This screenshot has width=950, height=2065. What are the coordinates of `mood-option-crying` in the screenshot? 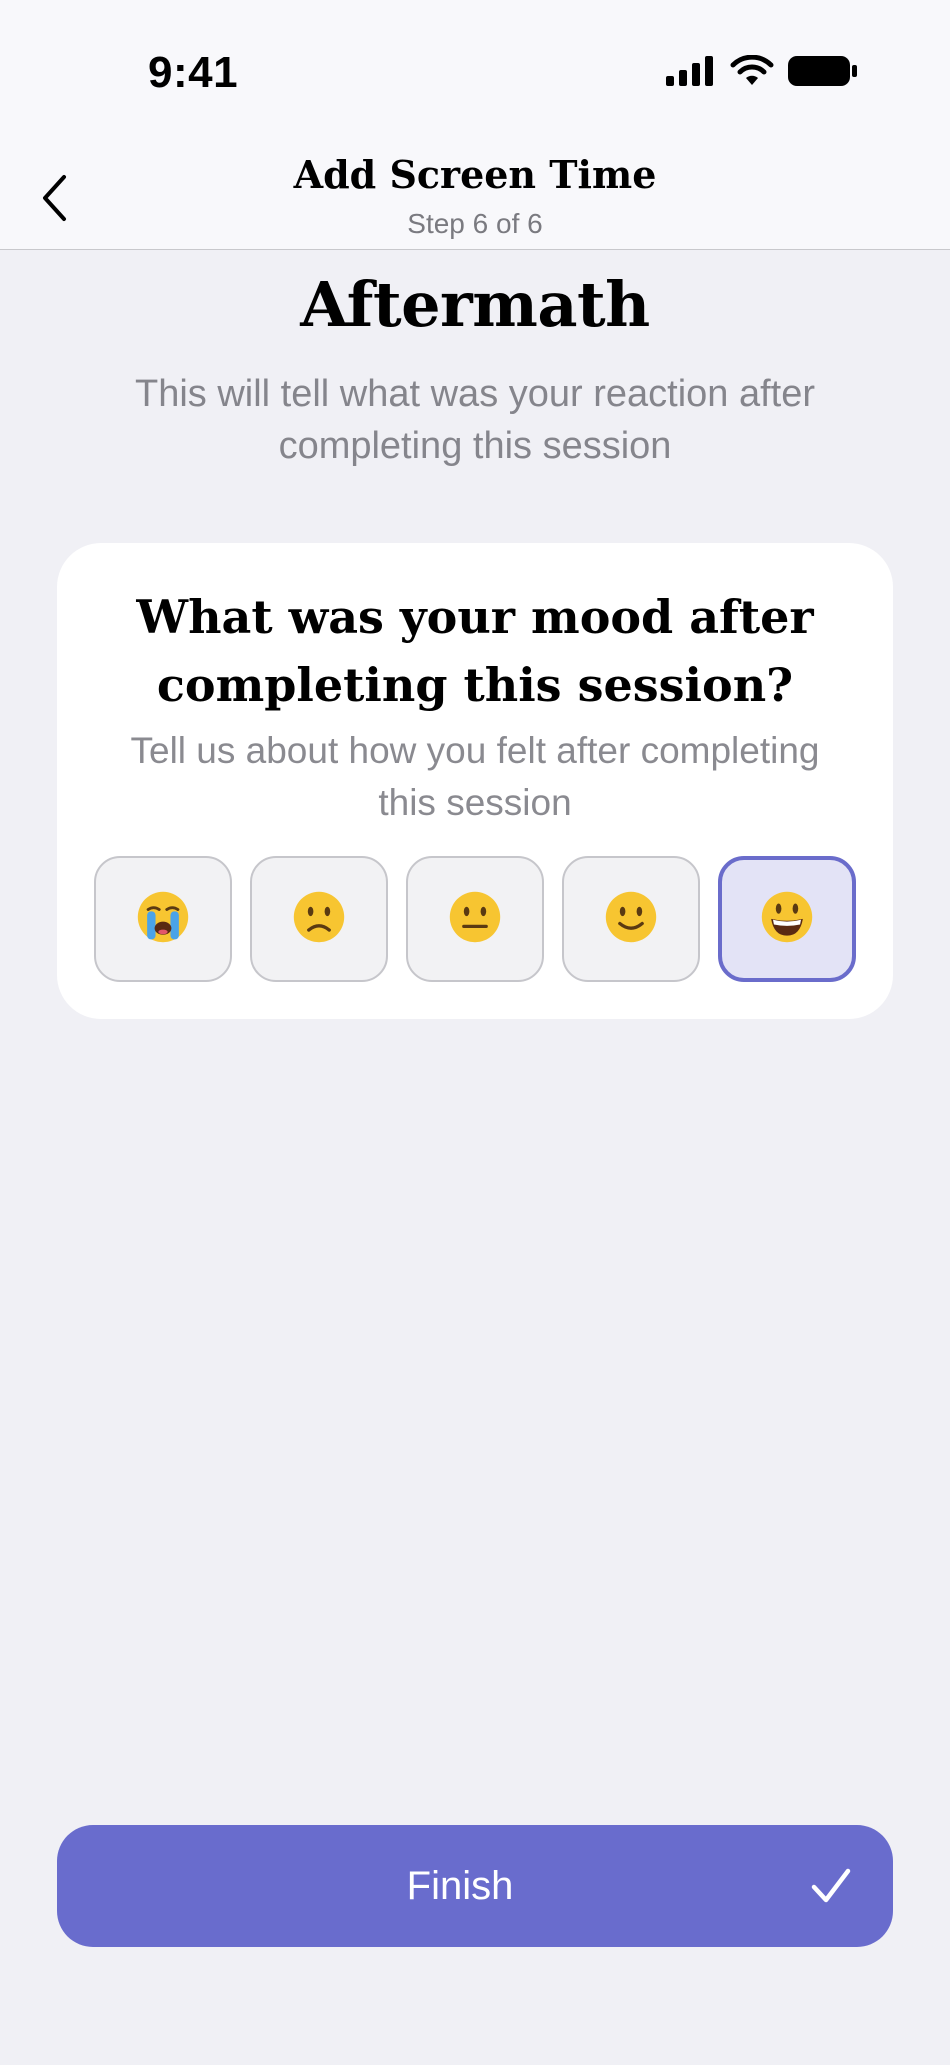 It's located at (163, 919).